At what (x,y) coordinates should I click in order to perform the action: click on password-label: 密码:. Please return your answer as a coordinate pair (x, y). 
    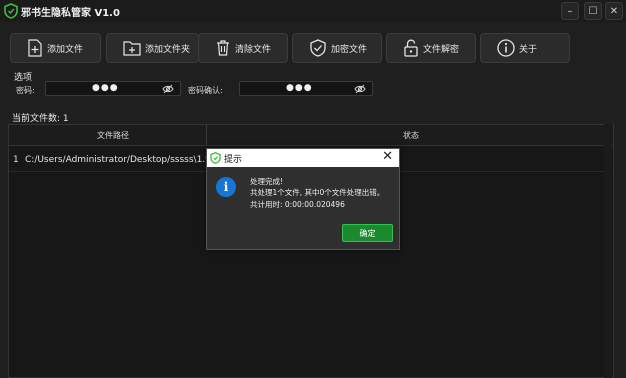
    Looking at the image, I should click on (25, 90).